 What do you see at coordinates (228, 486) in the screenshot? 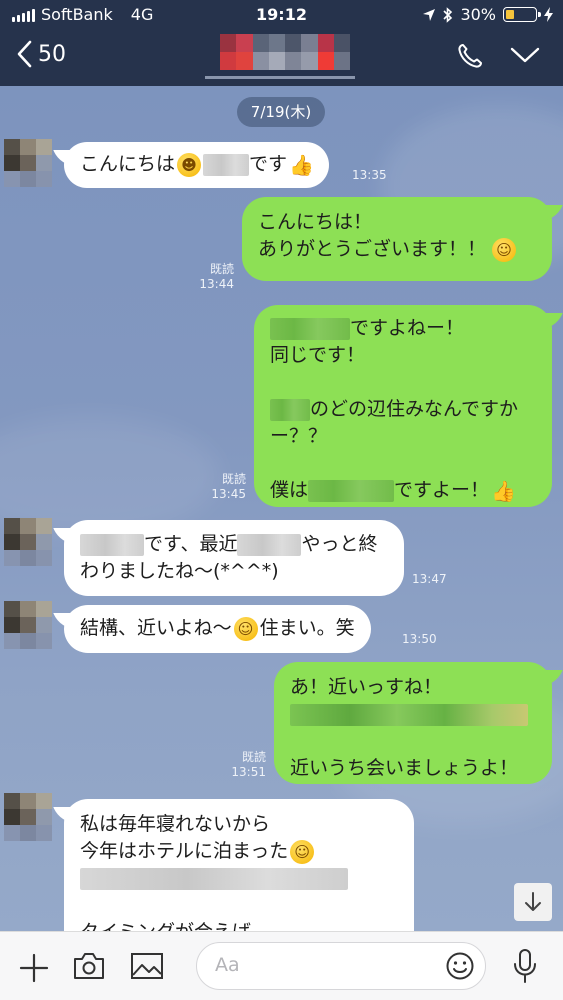
I see `read-receipt: 既読 13:45` at bounding box center [228, 486].